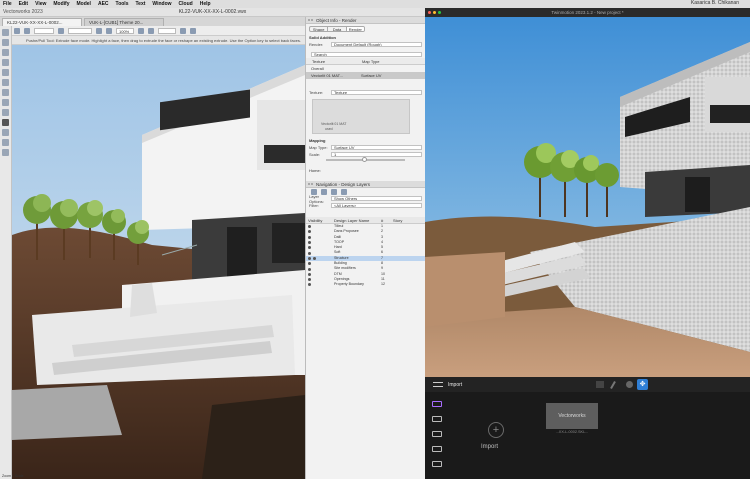  What do you see at coordinates (125, 30) in the screenshot?
I see `zoom-field: 100%` at bounding box center [125, 30].